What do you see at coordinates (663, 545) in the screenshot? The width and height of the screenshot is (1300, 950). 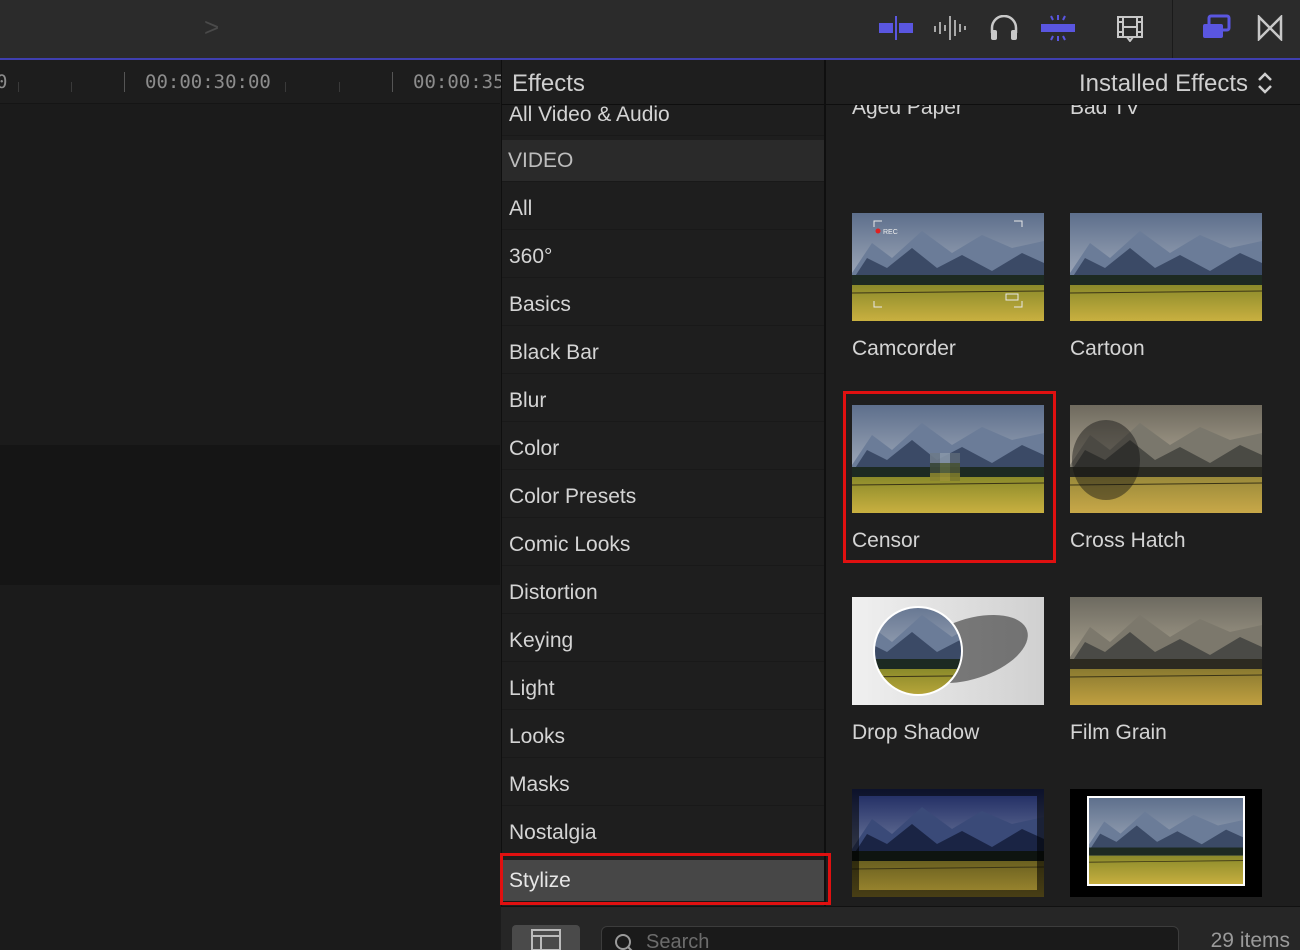 I see `sidebar-item-comic-looks: Comic Looks` at bounding box center [663, 545].